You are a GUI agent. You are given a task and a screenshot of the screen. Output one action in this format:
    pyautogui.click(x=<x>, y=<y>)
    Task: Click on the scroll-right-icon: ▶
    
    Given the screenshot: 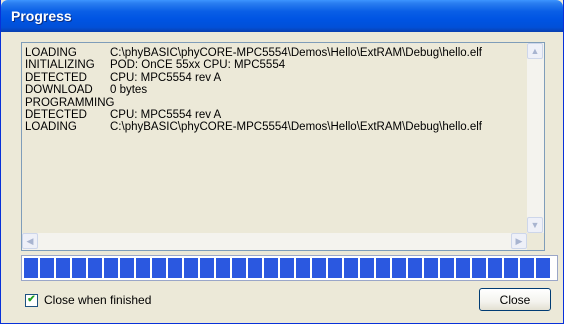 What is the action you would take?
    pyautogui.click(x=519, y=241)
    